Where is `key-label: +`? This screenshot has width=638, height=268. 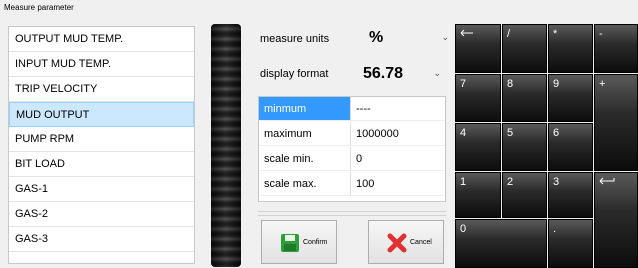 key-label: + is located at coordinates (602, 84).